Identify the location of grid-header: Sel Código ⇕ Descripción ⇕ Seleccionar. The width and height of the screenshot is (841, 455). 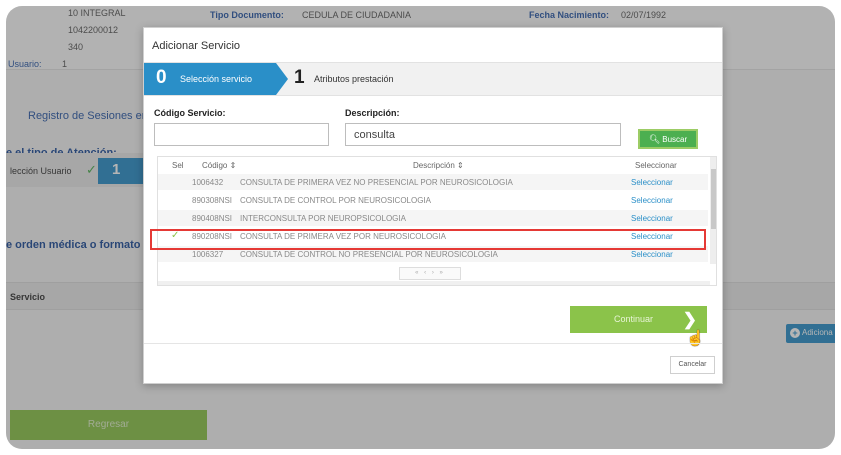
(433, 165).